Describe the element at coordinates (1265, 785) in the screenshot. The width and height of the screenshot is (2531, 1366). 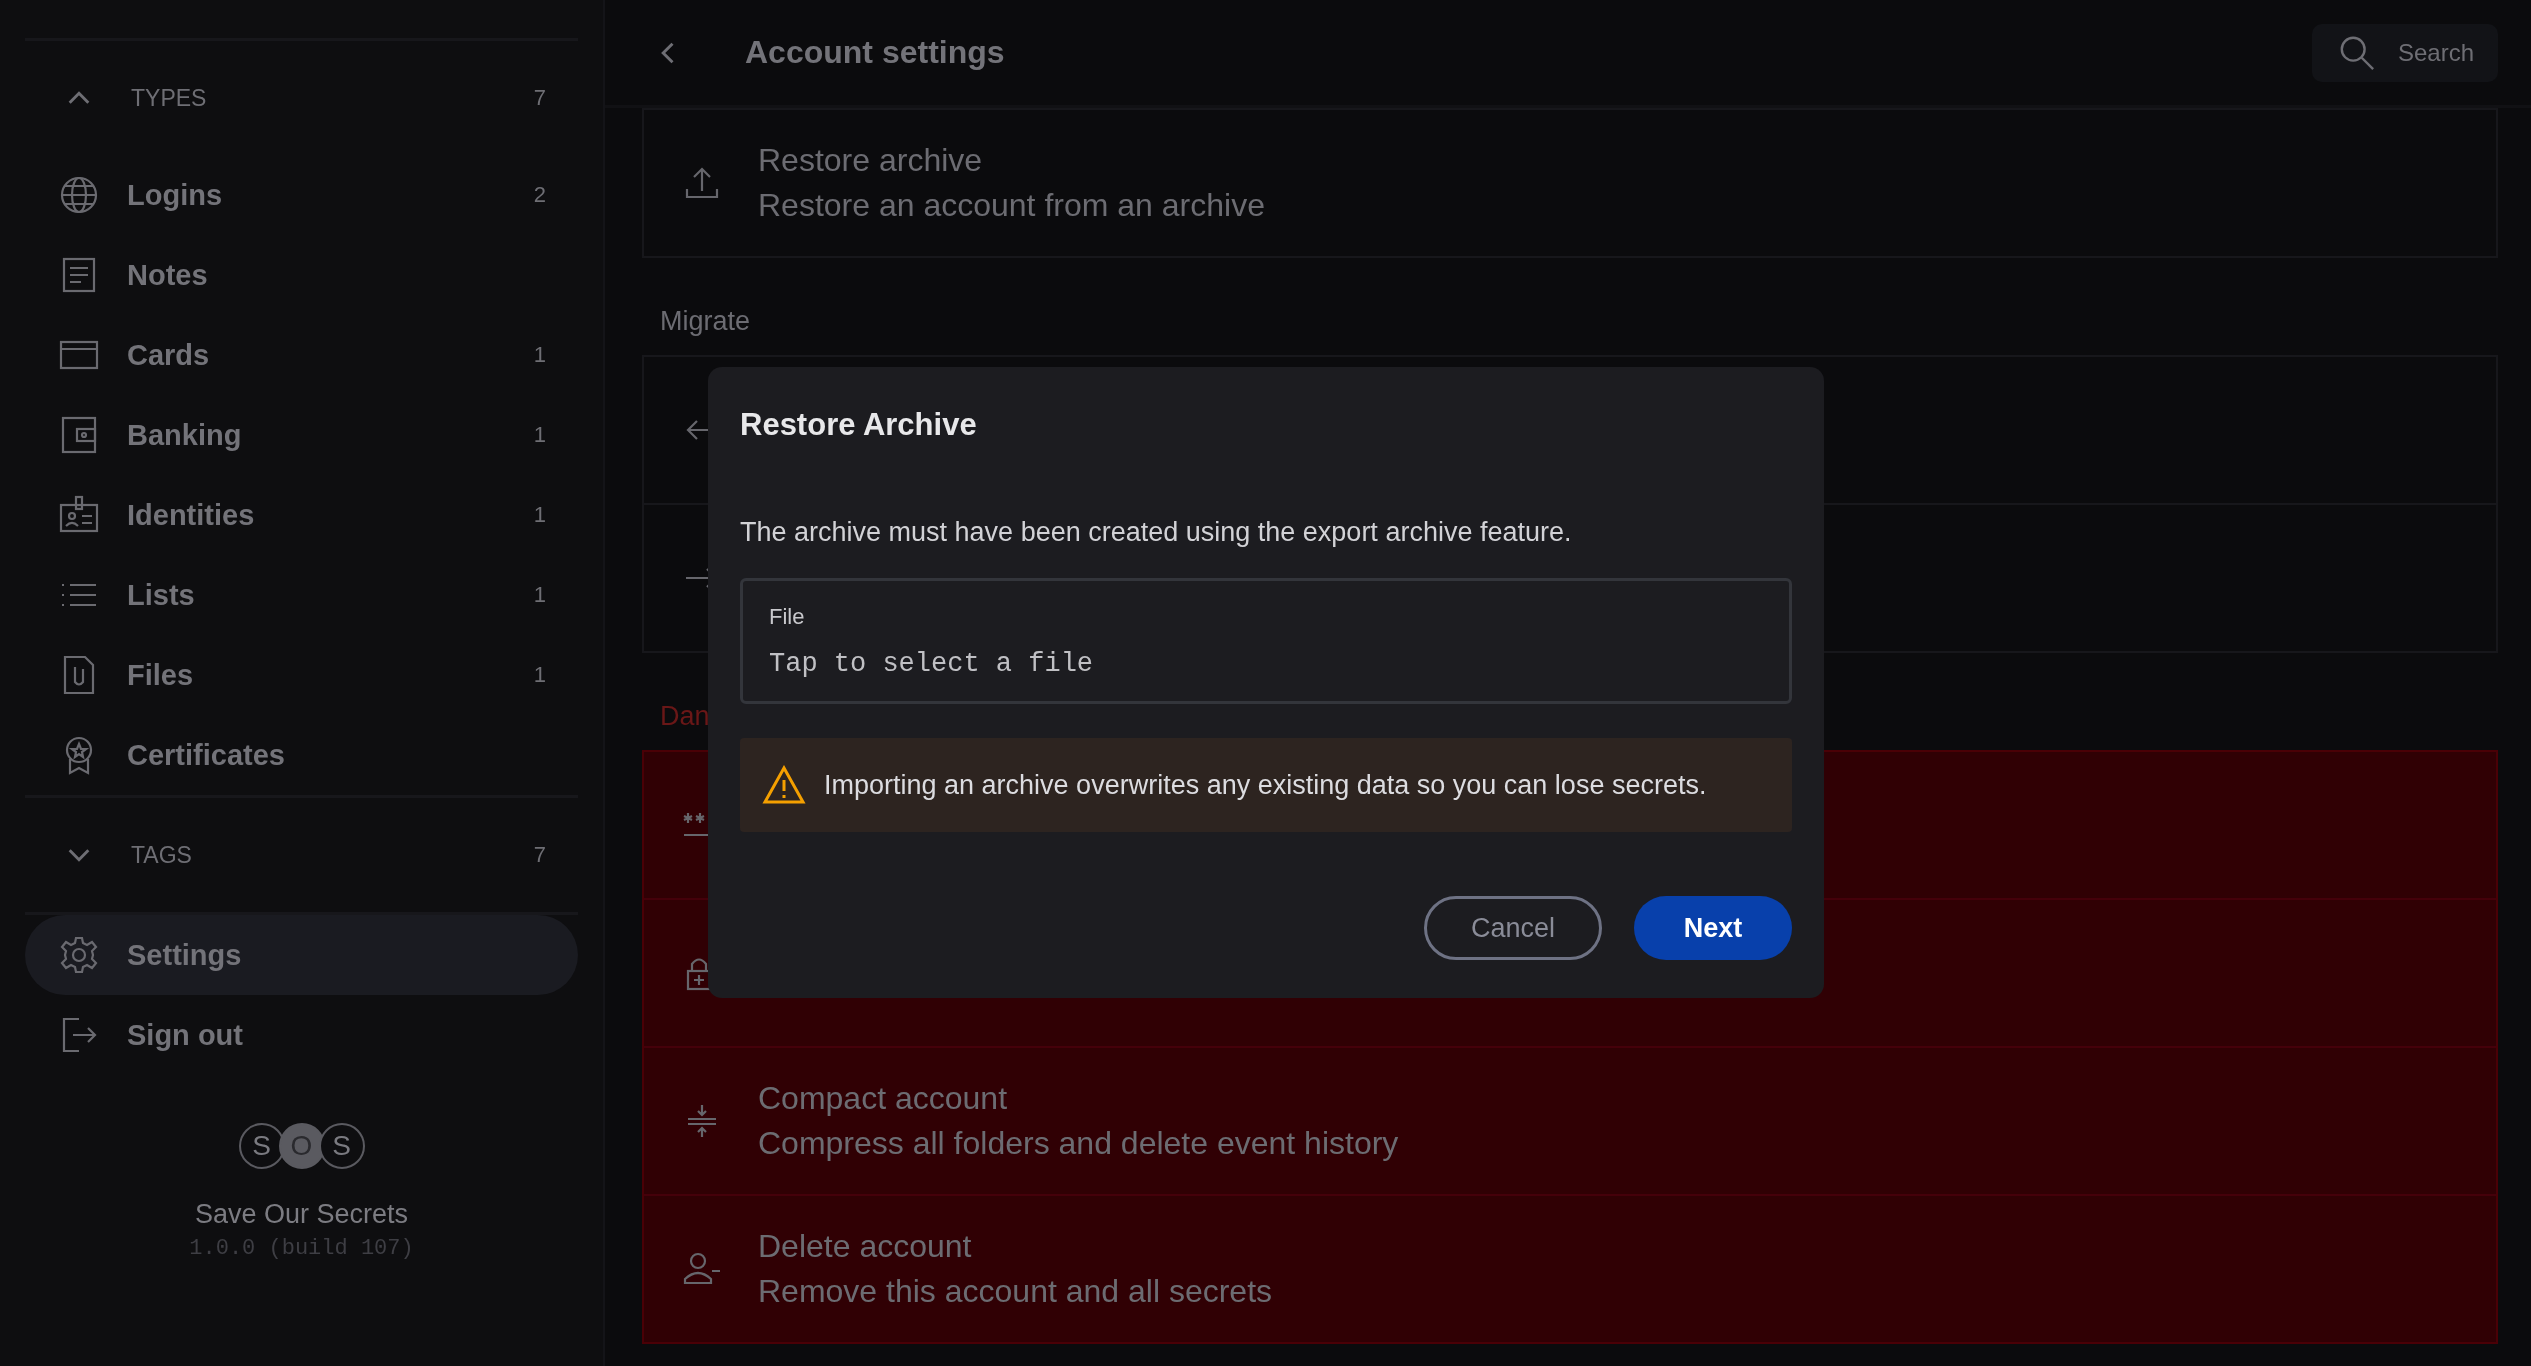
I see `warning-text: Importing an archive overwrites any existing data so you can lose secrets.` at that location.